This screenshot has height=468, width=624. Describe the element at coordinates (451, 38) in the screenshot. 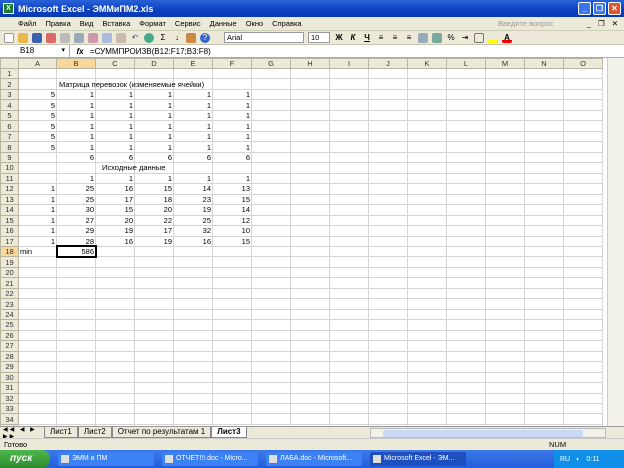

I see `percent-button: %` at that location.